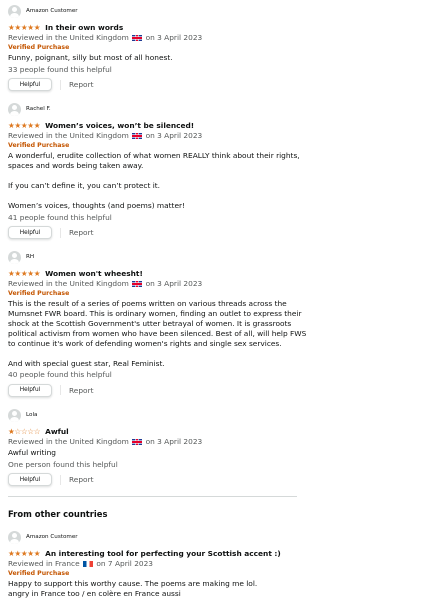  I want to click on review-date-text: on 7 April 2023, so click(125, 563).